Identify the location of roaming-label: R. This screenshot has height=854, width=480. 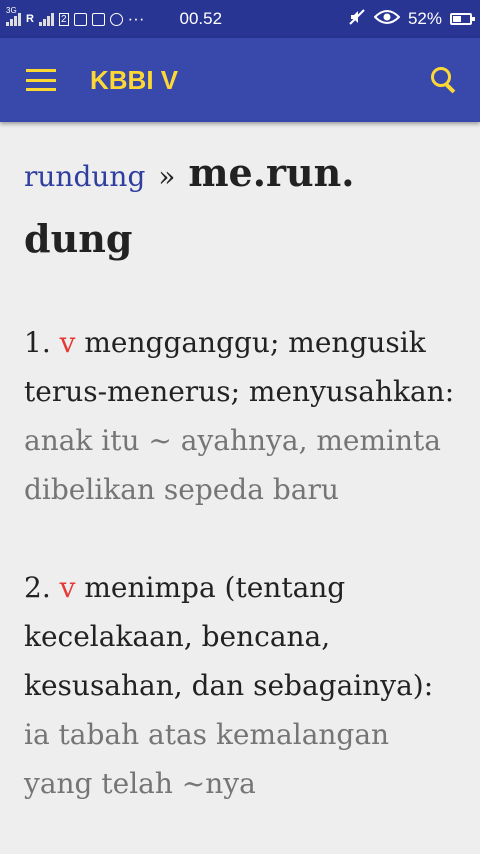
(30, 19).